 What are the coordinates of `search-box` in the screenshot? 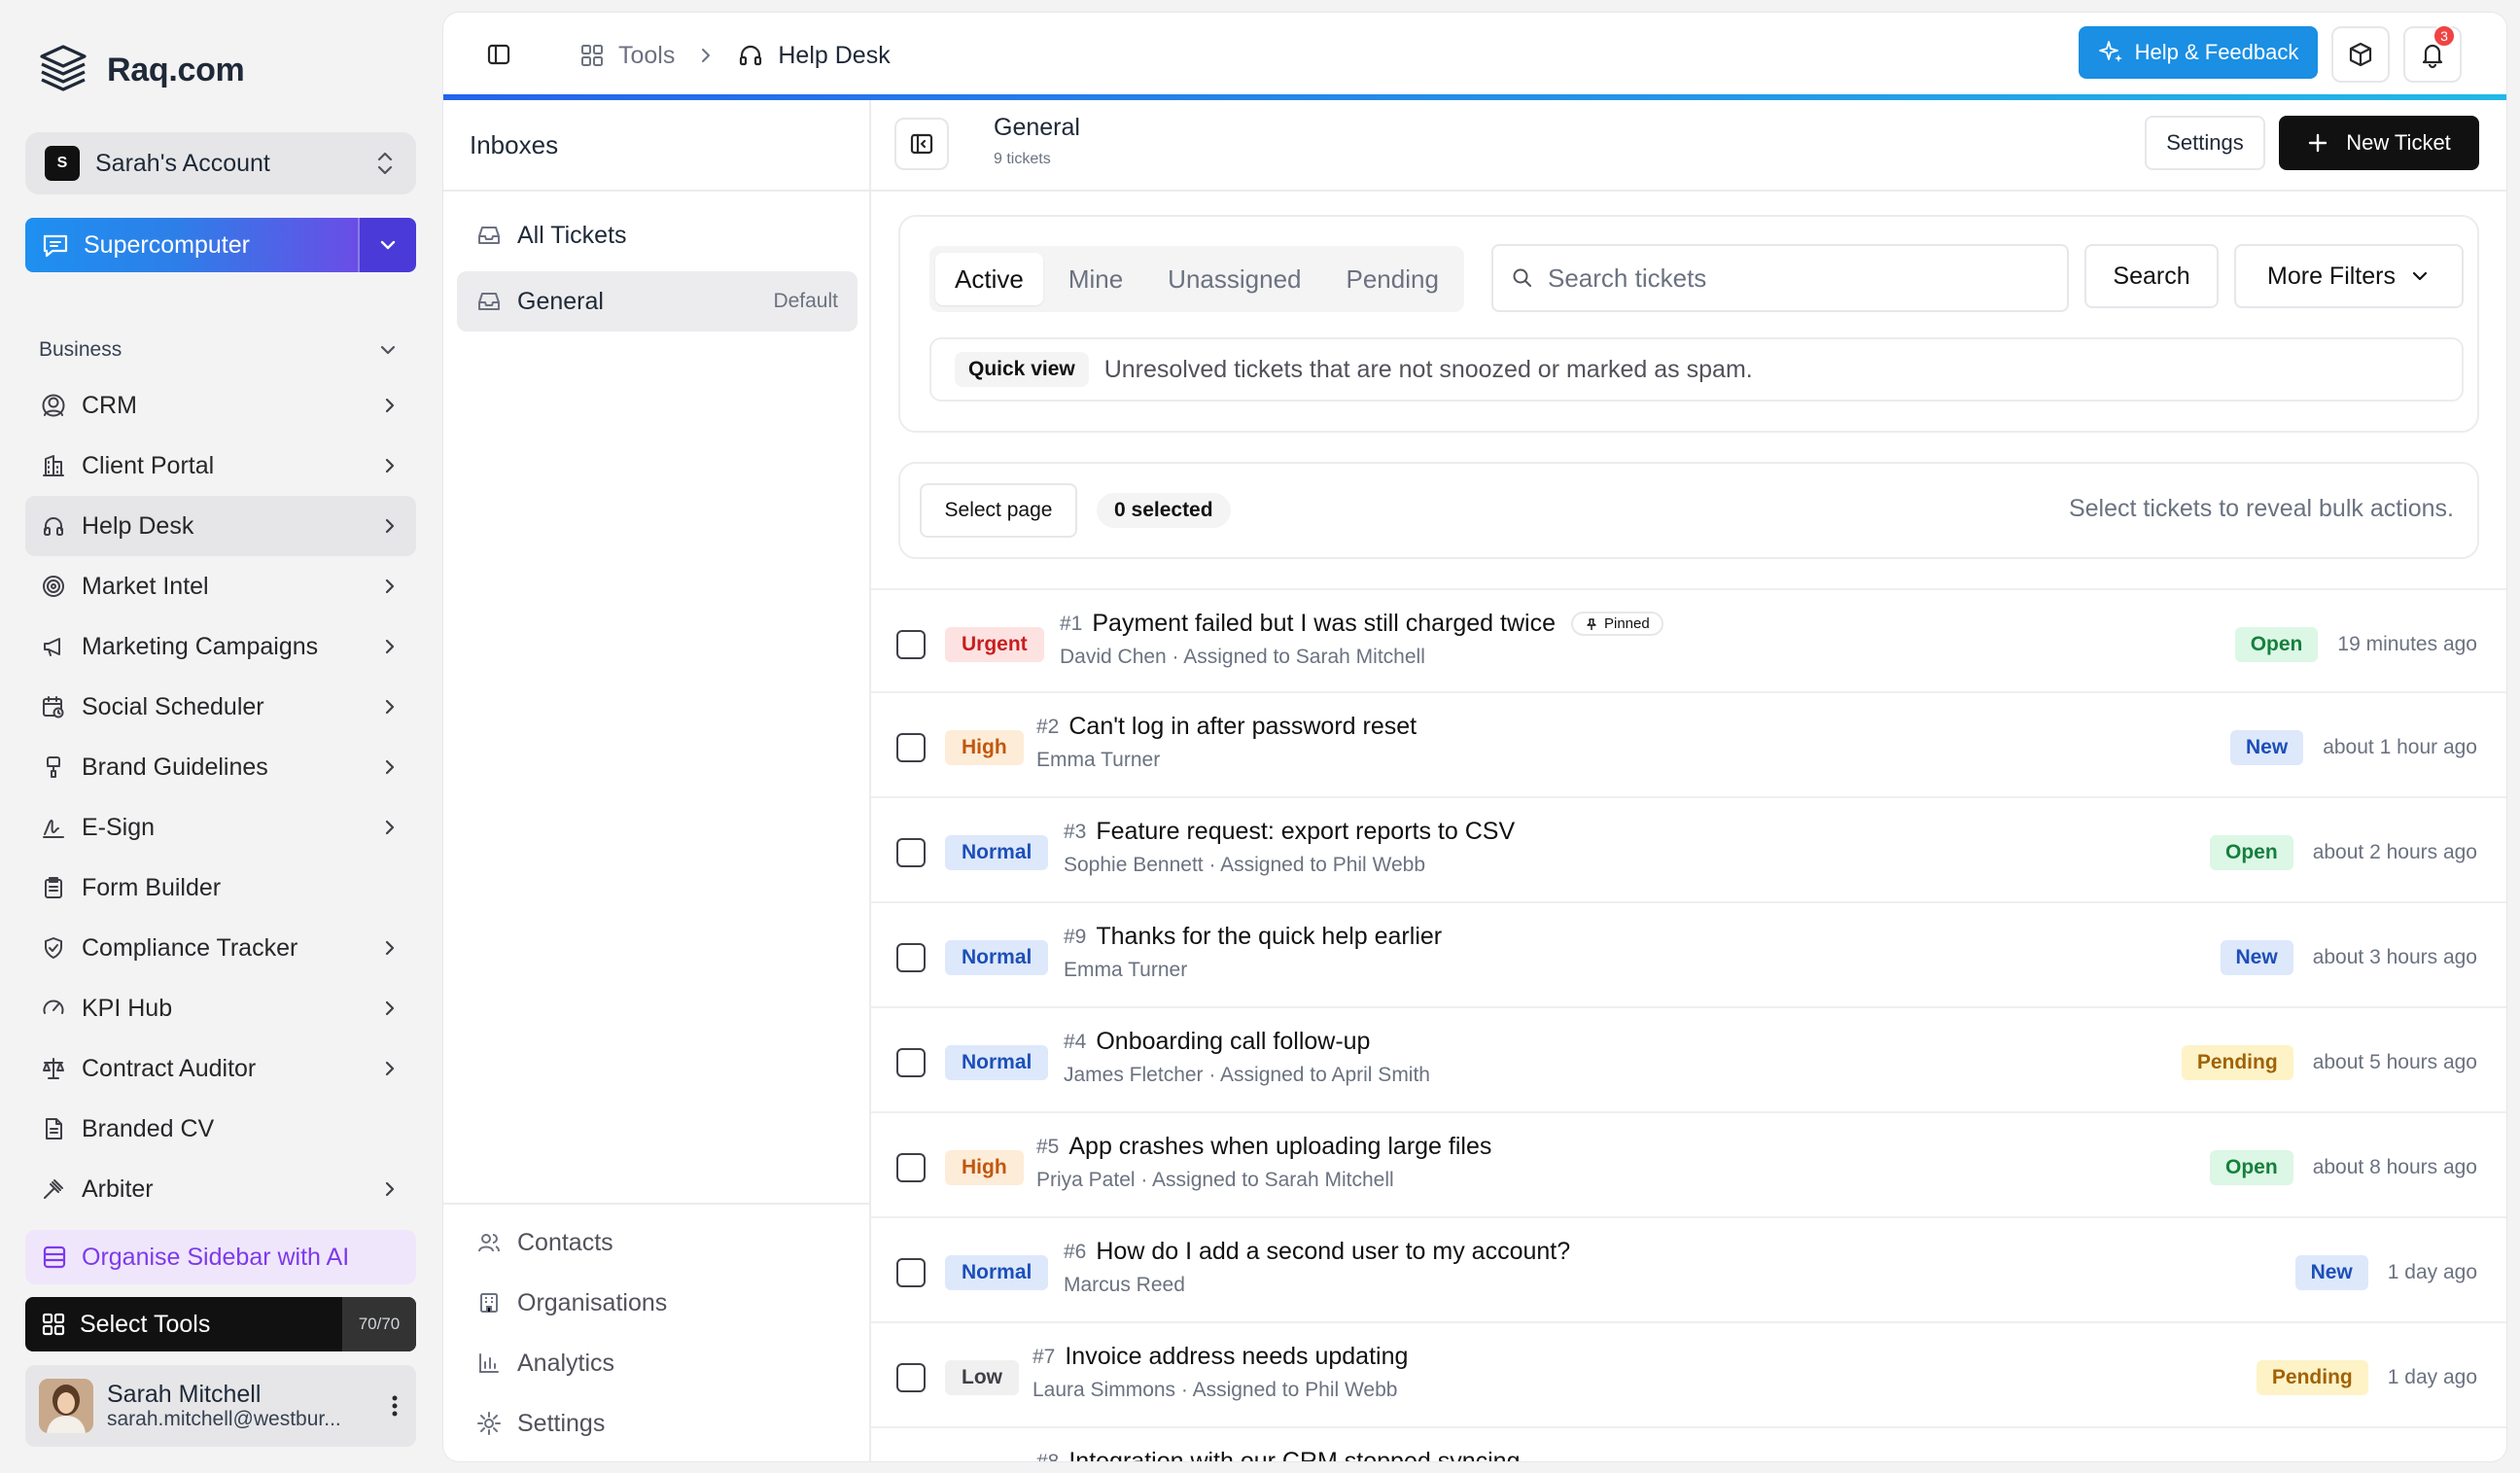 It's located at (1780, 278).